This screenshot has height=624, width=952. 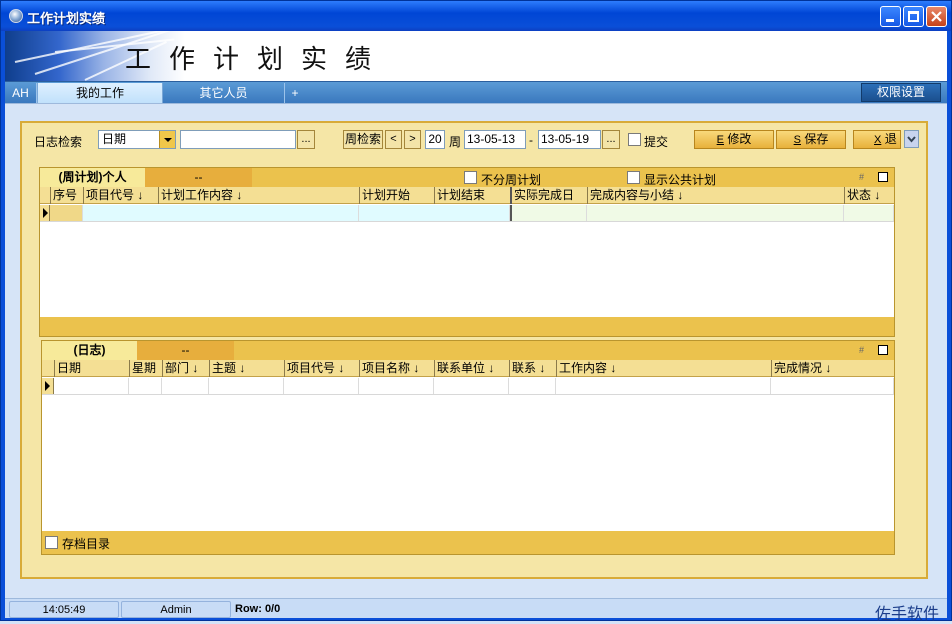 I want to click on log-search-label: 日志检索, so click(x=58, y=142).